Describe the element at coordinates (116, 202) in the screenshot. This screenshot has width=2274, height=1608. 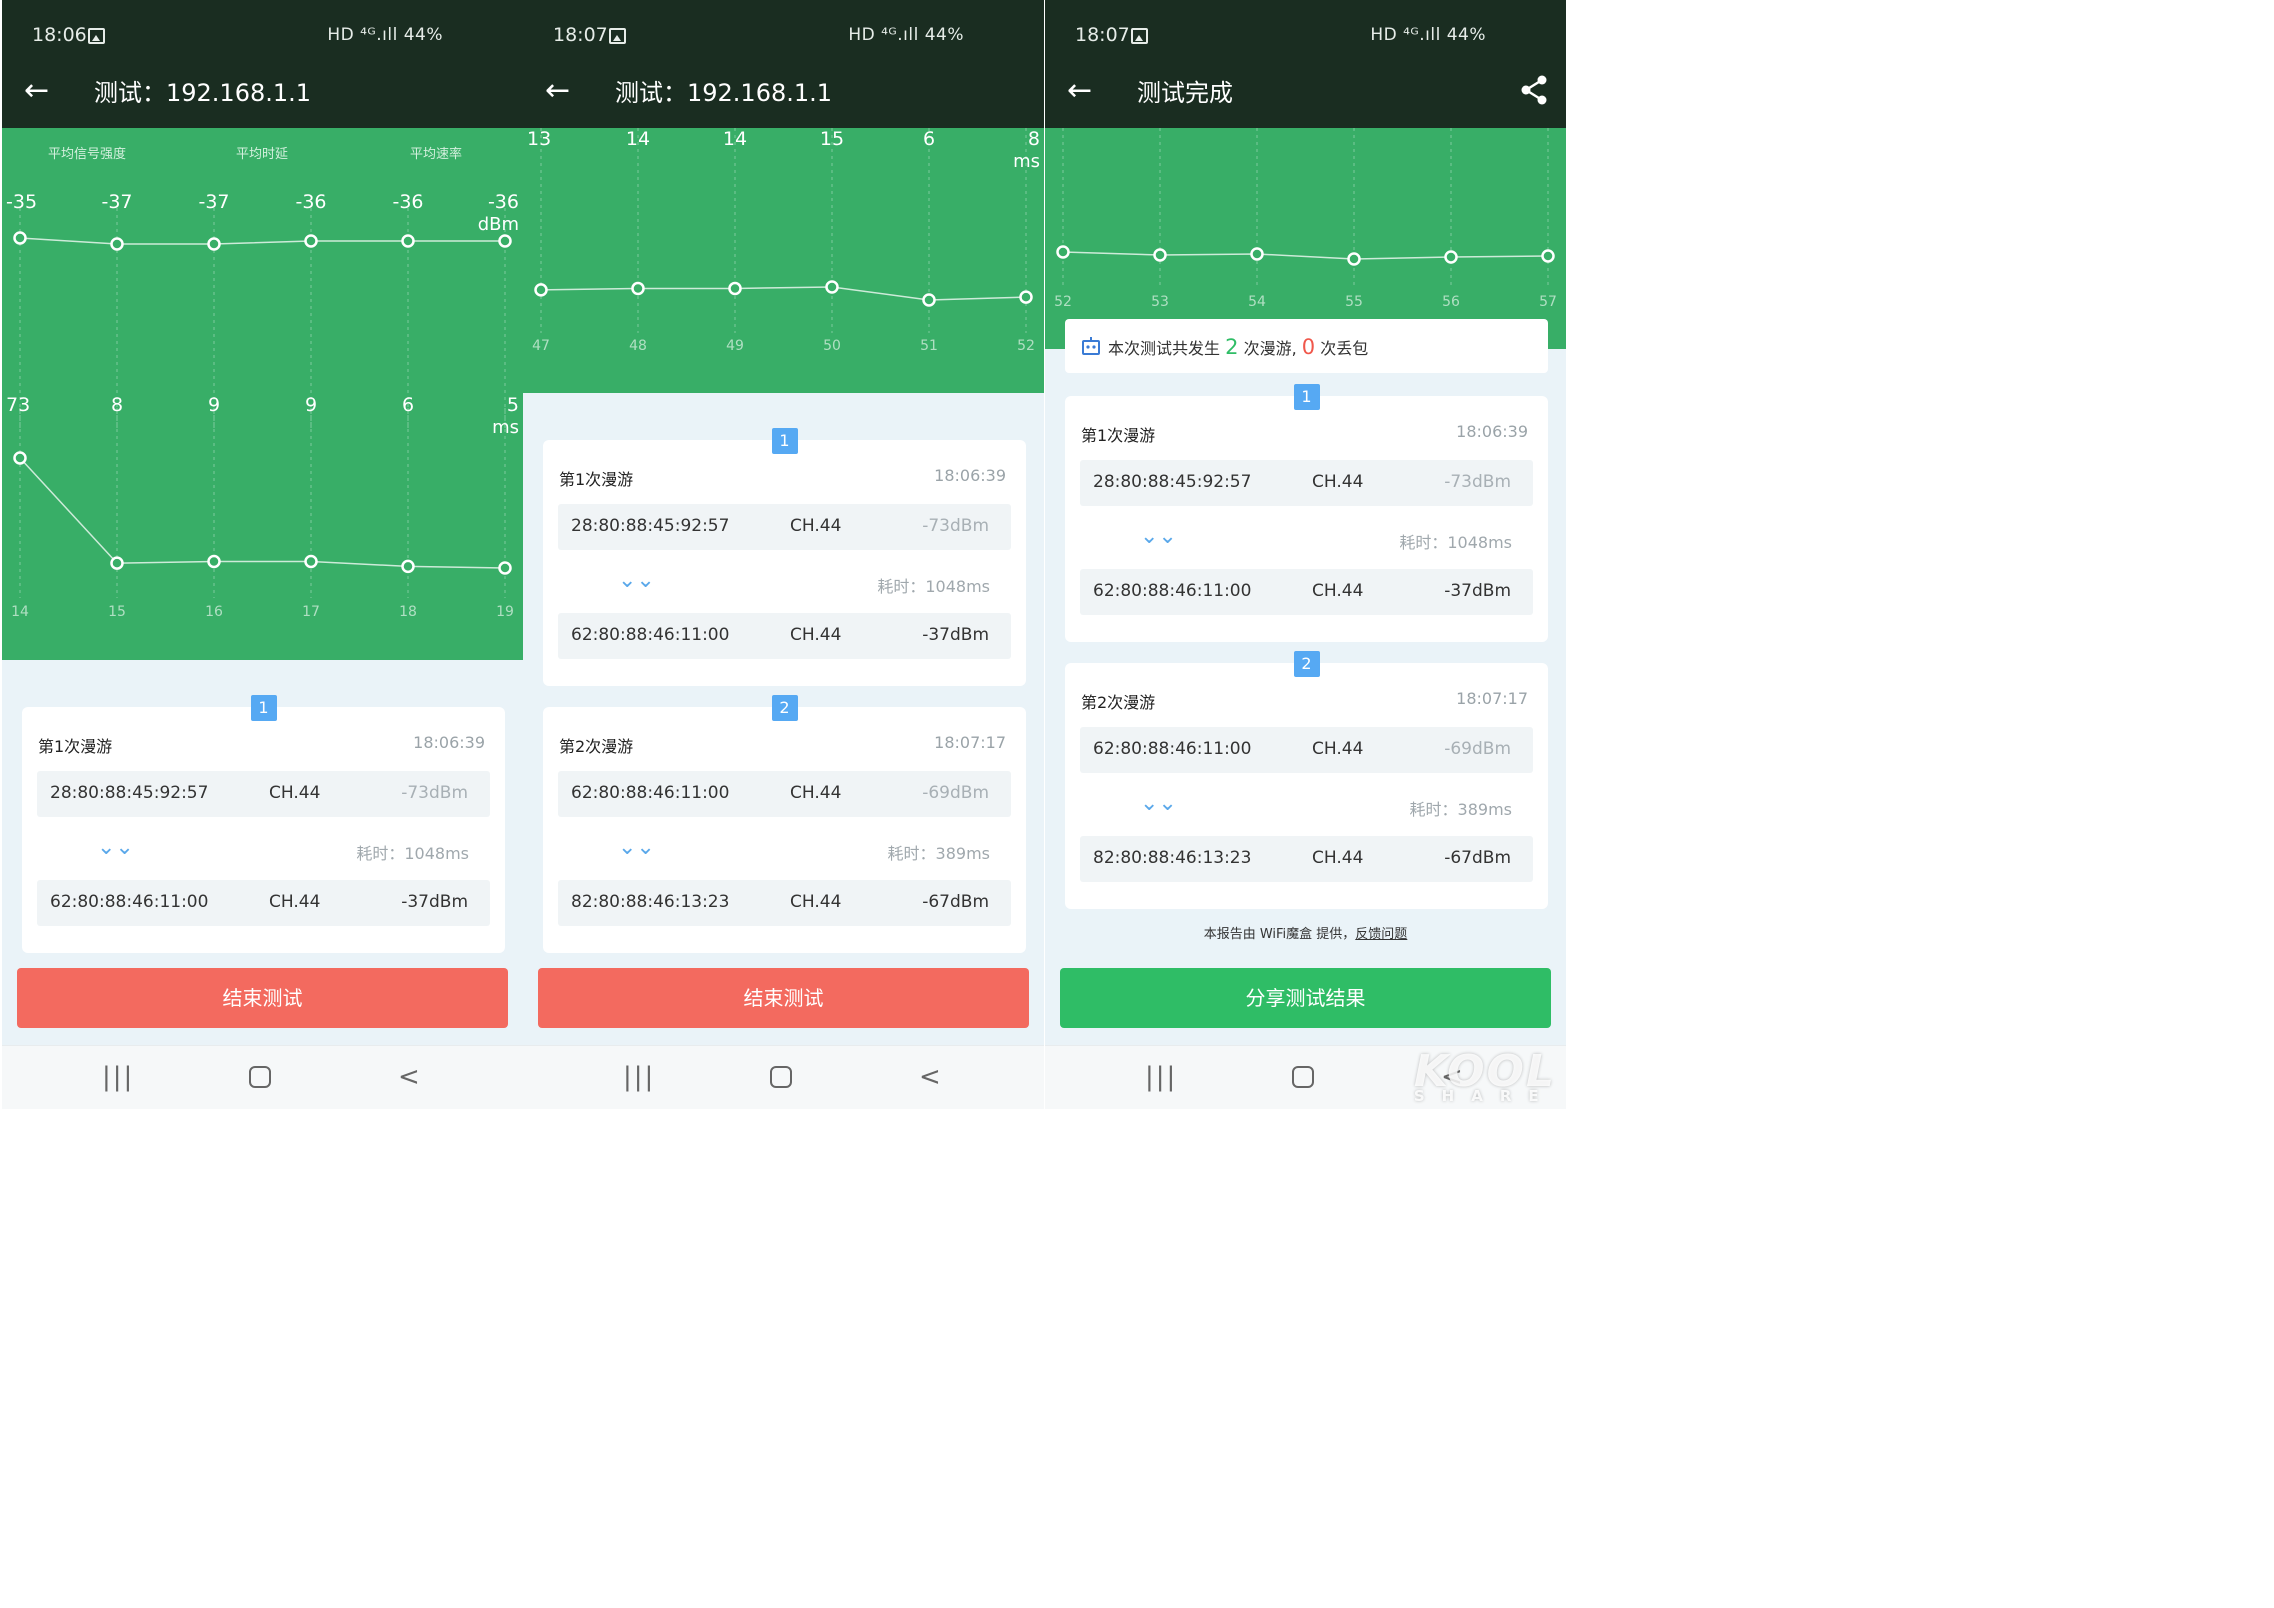
I see `data-label: -37` at that location.